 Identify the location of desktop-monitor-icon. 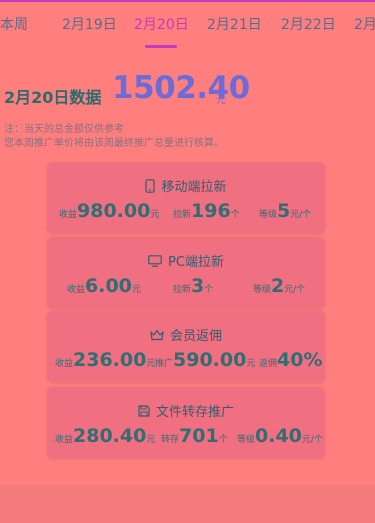
(155, 262).